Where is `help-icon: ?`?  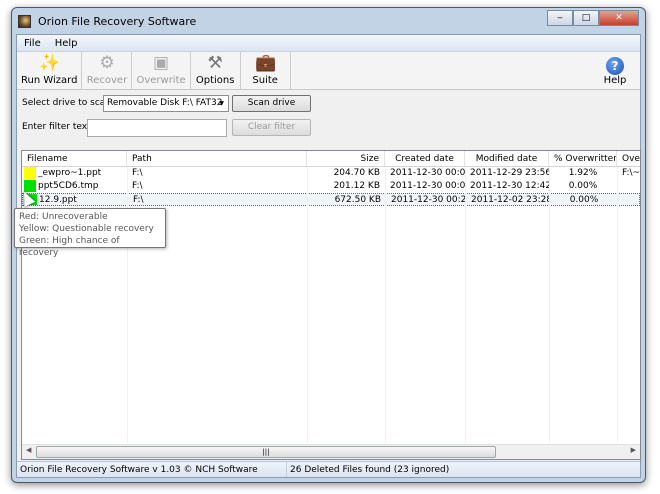 help-icon: ? is located at coordinates (615, 66).